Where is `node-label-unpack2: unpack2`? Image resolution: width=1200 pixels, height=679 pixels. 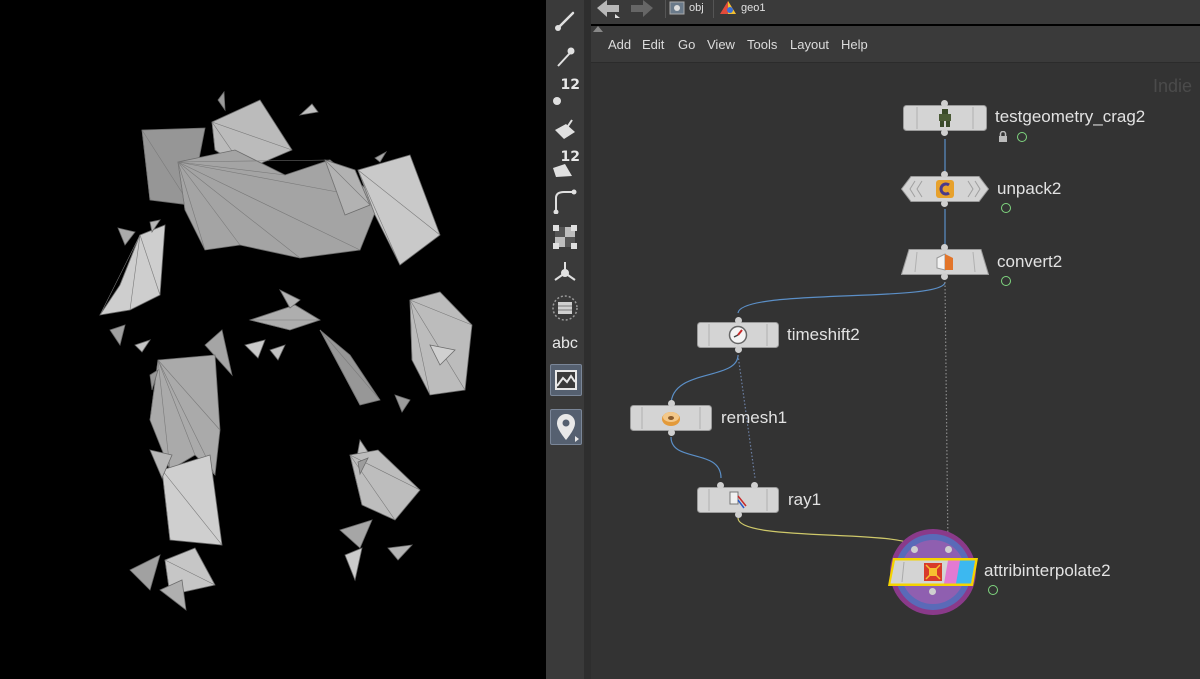 node-label-unpack2: unpack2 is located at coordinates (1029, 188).